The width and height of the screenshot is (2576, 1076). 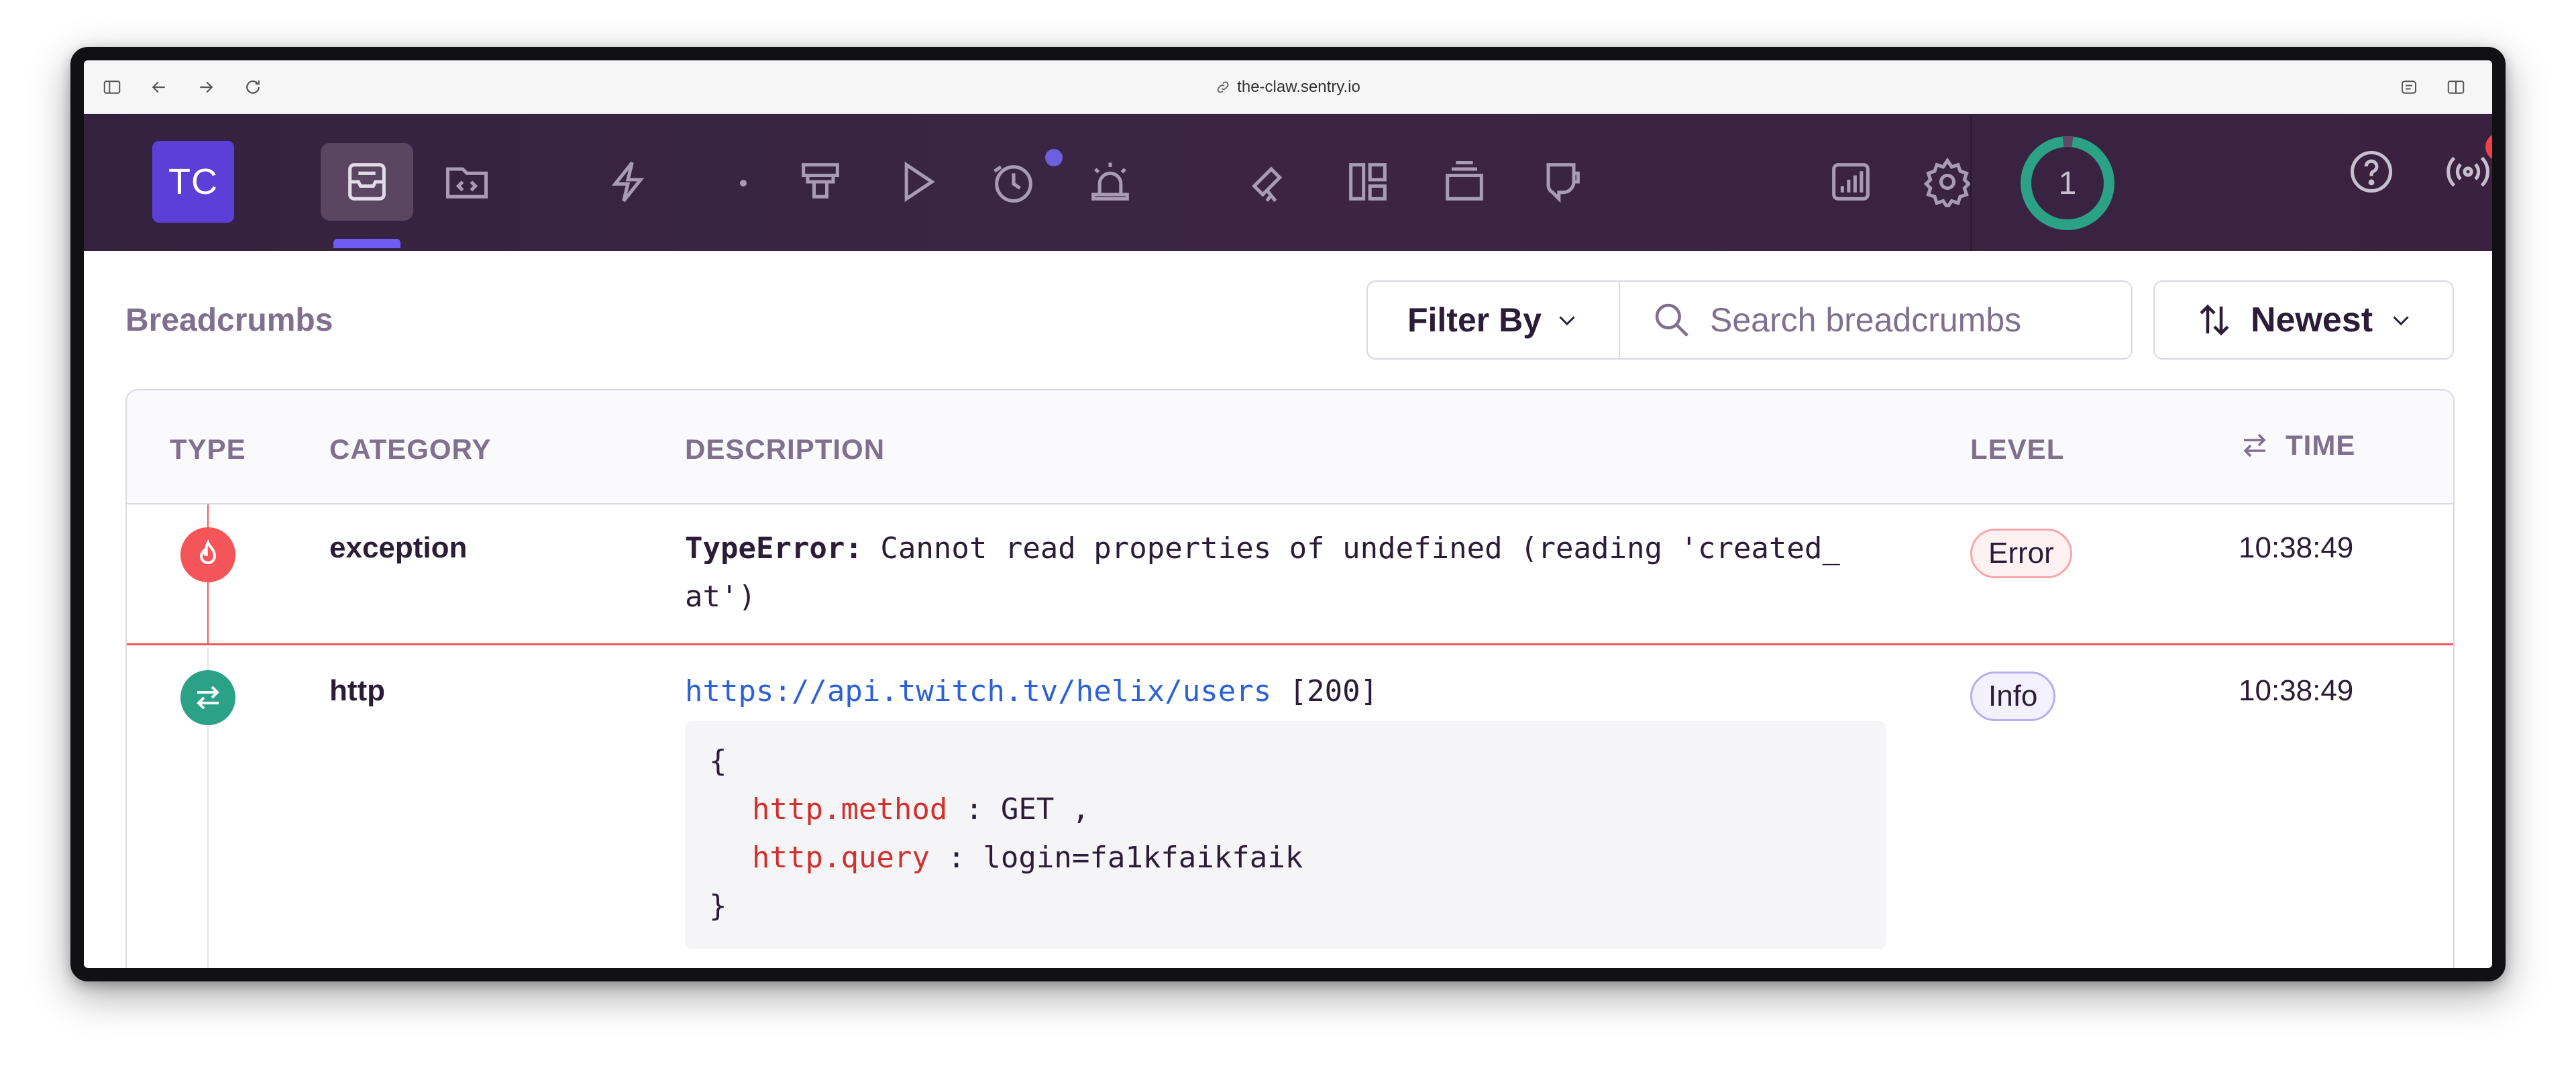 What do you see at coordinates (2371, 172) in the screenshot?
I see `help-icon` at bounding box center [2371, 172].